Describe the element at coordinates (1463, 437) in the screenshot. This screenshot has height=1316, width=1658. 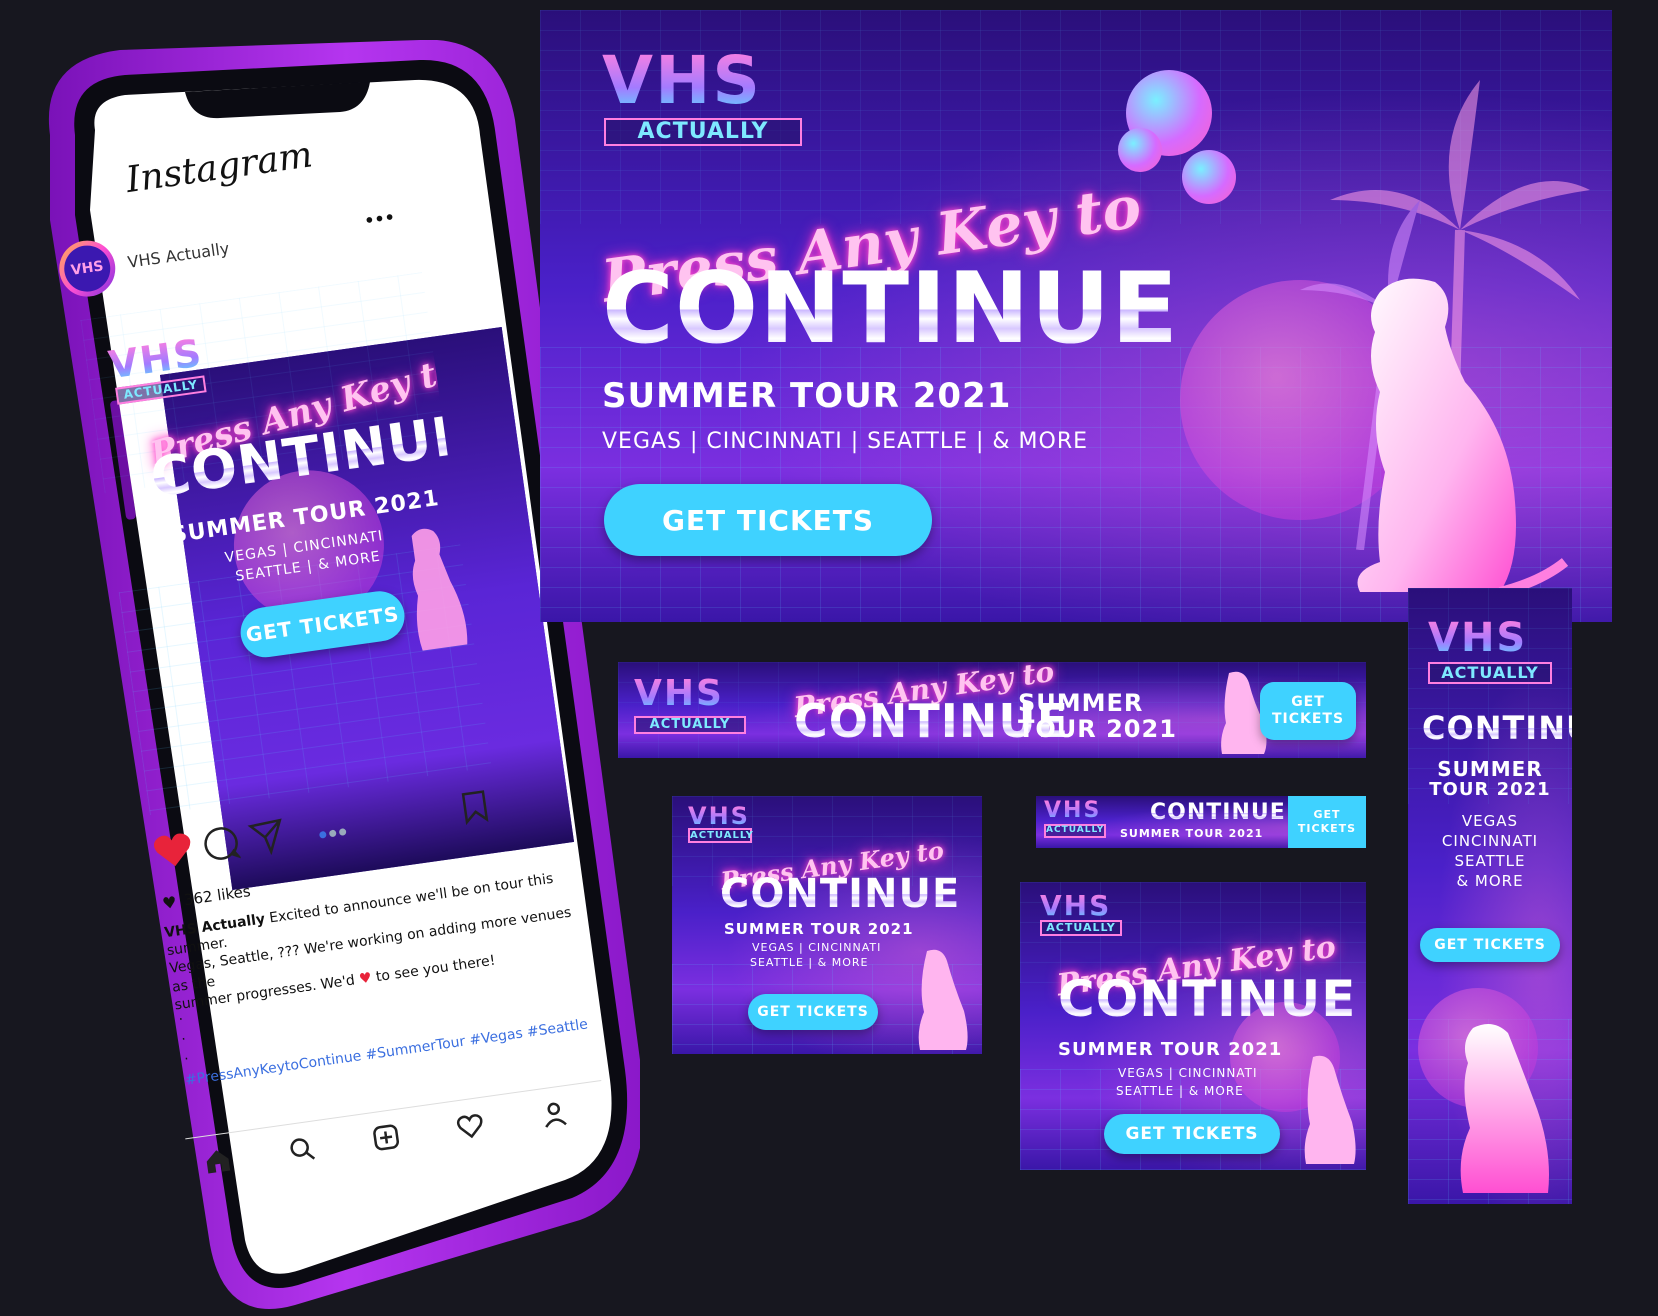
I see `panther-image` at that location.